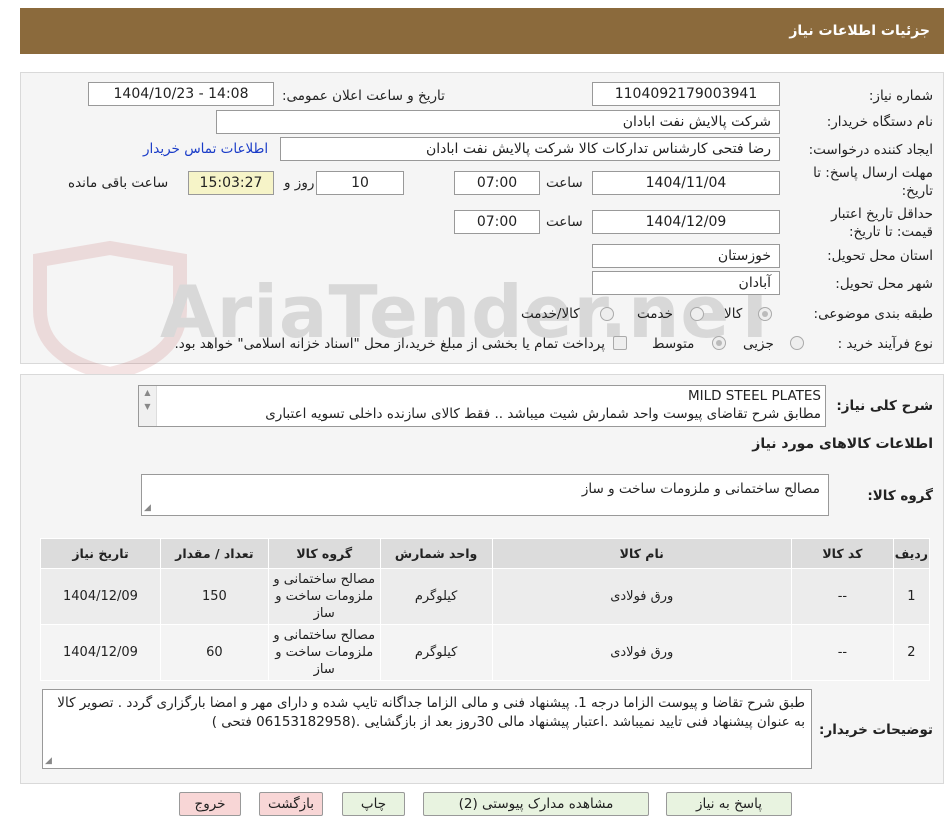 The width and height of the screenshot is (951, 836). What do you see at coordinates (210, 804) in the screenshot?
I see `exit-button: خروج` at bounding box center [210, 804].